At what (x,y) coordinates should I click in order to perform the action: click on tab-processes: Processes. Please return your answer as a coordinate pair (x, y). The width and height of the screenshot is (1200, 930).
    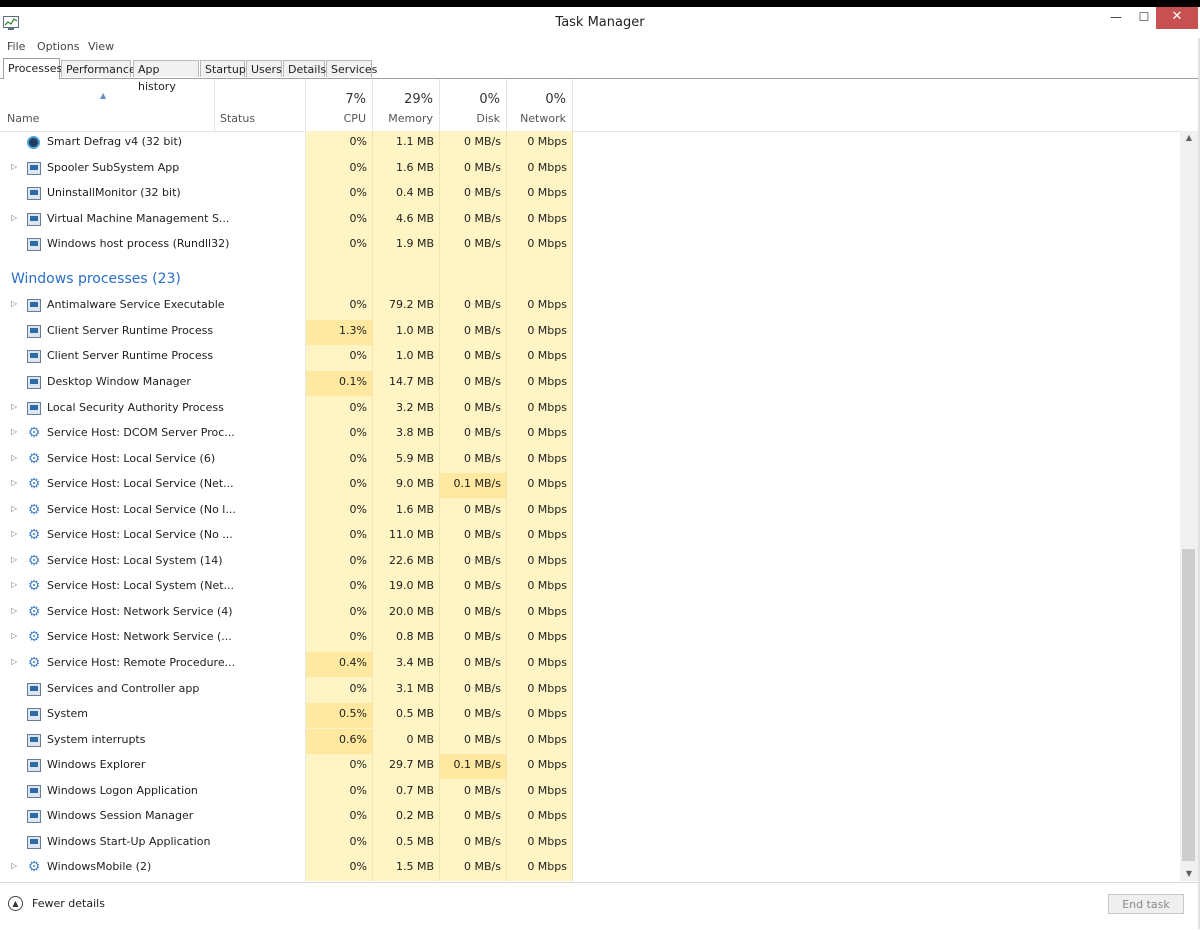
    Looking at the image, I should click on (32, 68).